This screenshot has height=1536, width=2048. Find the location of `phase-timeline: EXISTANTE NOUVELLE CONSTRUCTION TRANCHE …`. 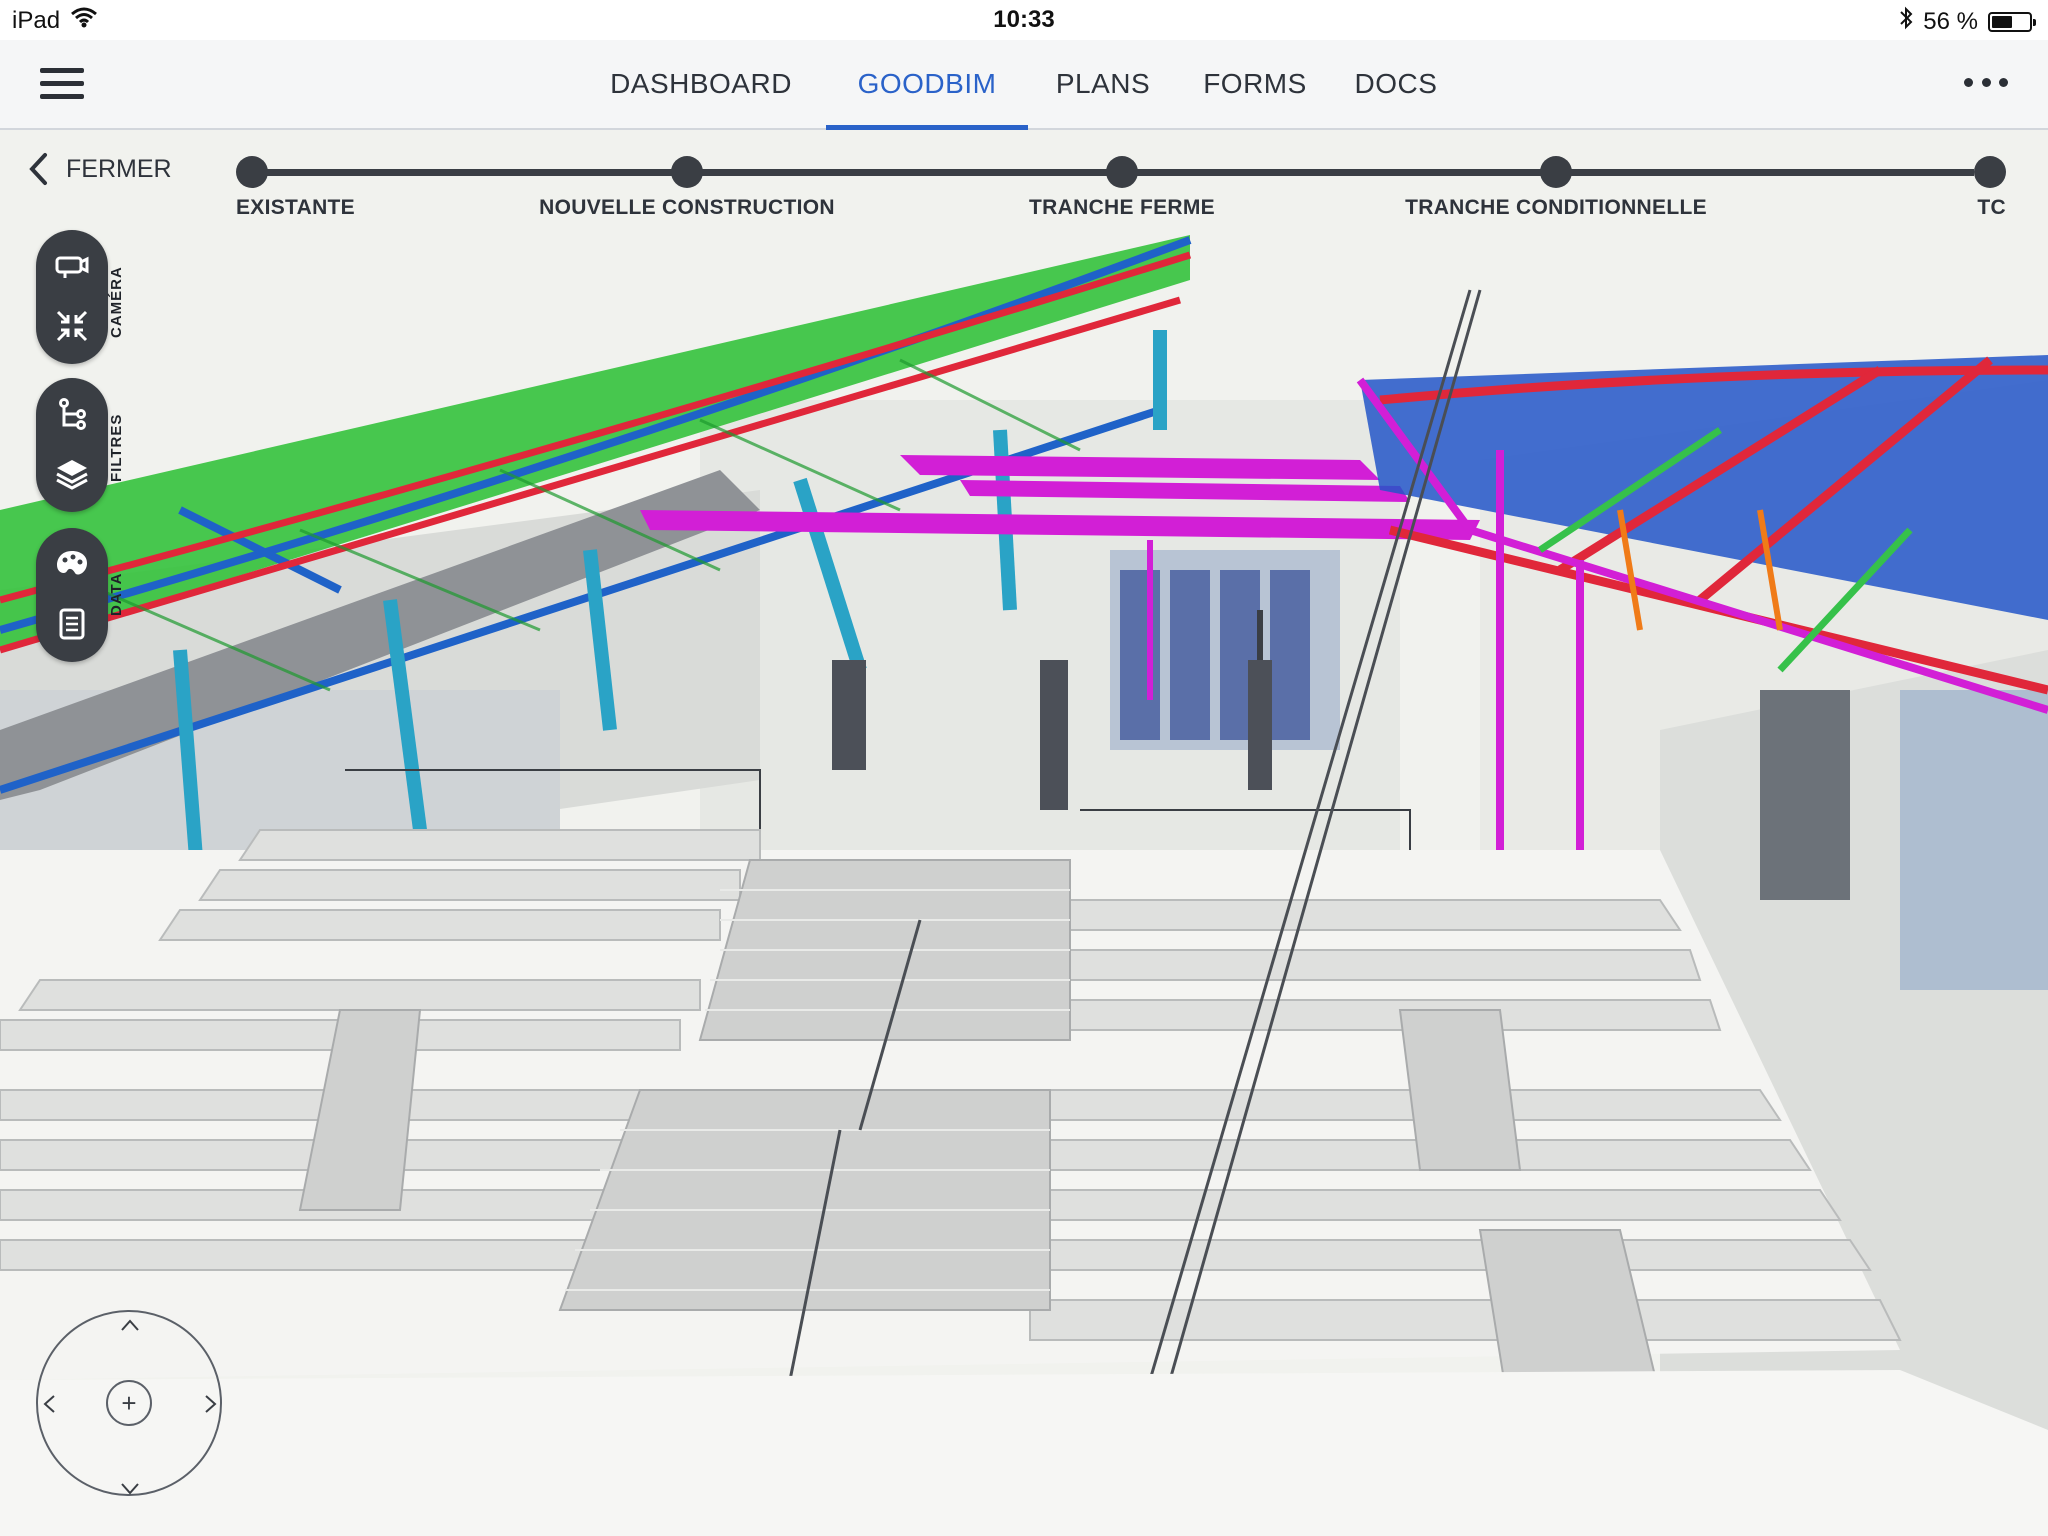

phase-timeline: EXISTANTE NOUVELLE CONSTRUCTION TRANCHE … is located at coordinates (1121, 198).